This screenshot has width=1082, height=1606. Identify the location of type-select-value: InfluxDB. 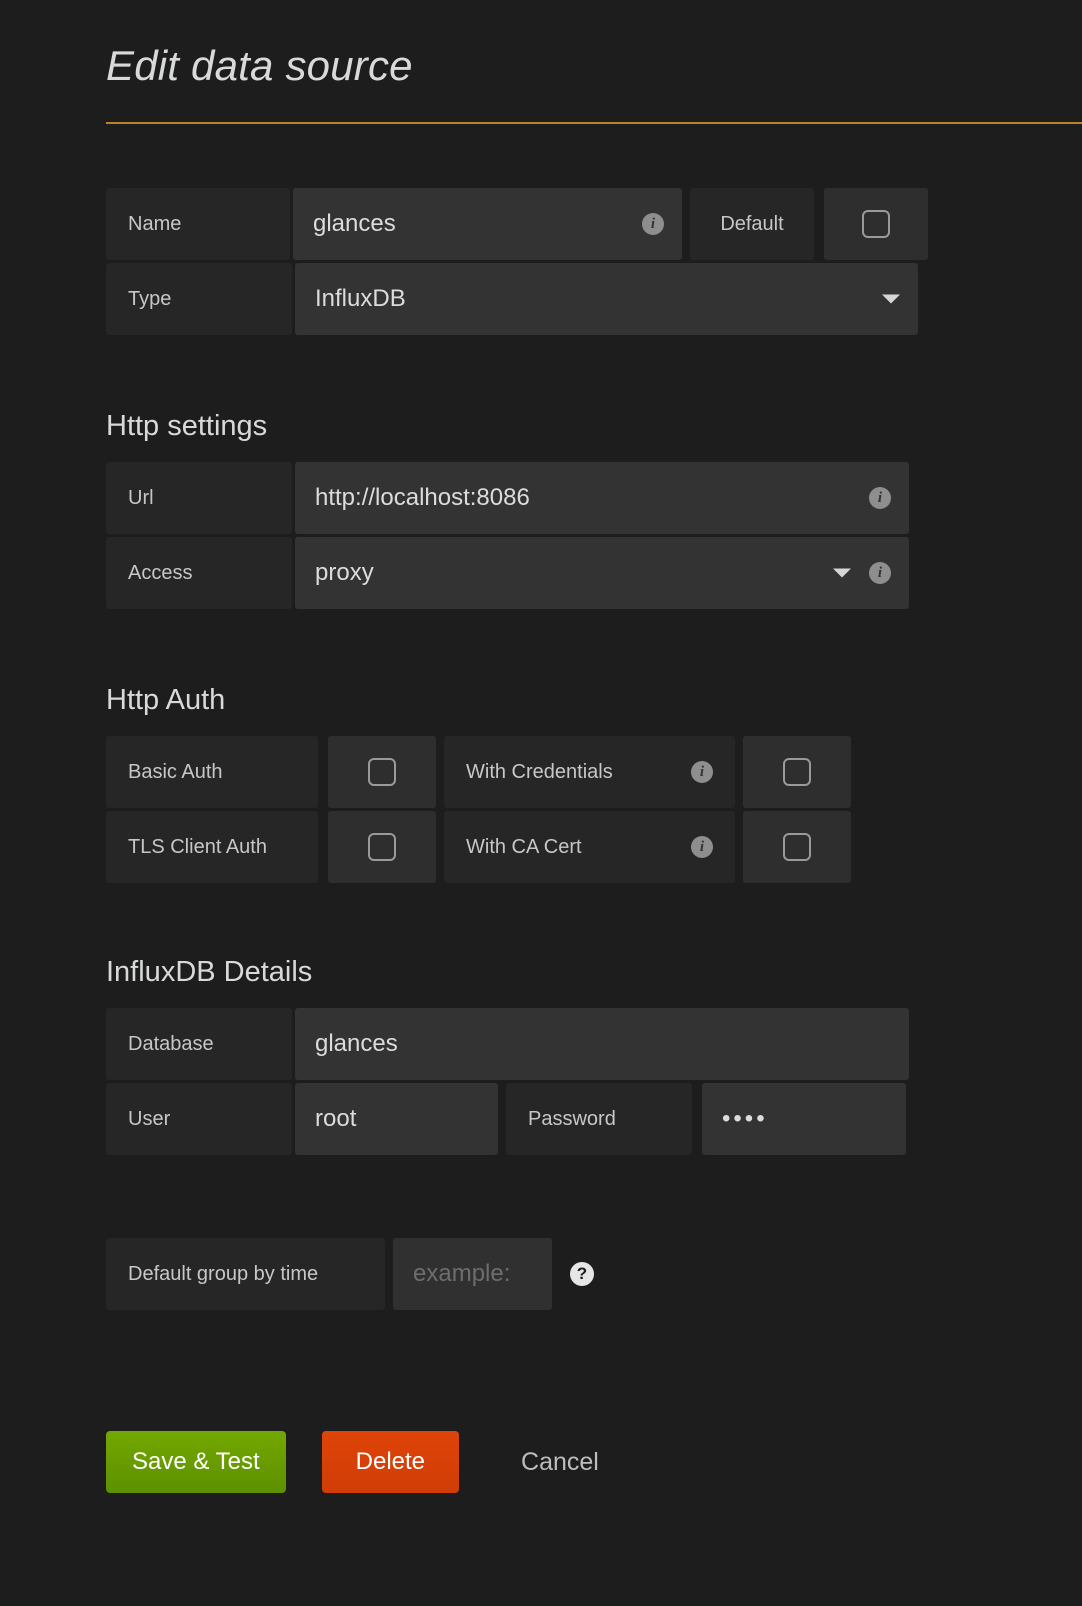
(360, 298).